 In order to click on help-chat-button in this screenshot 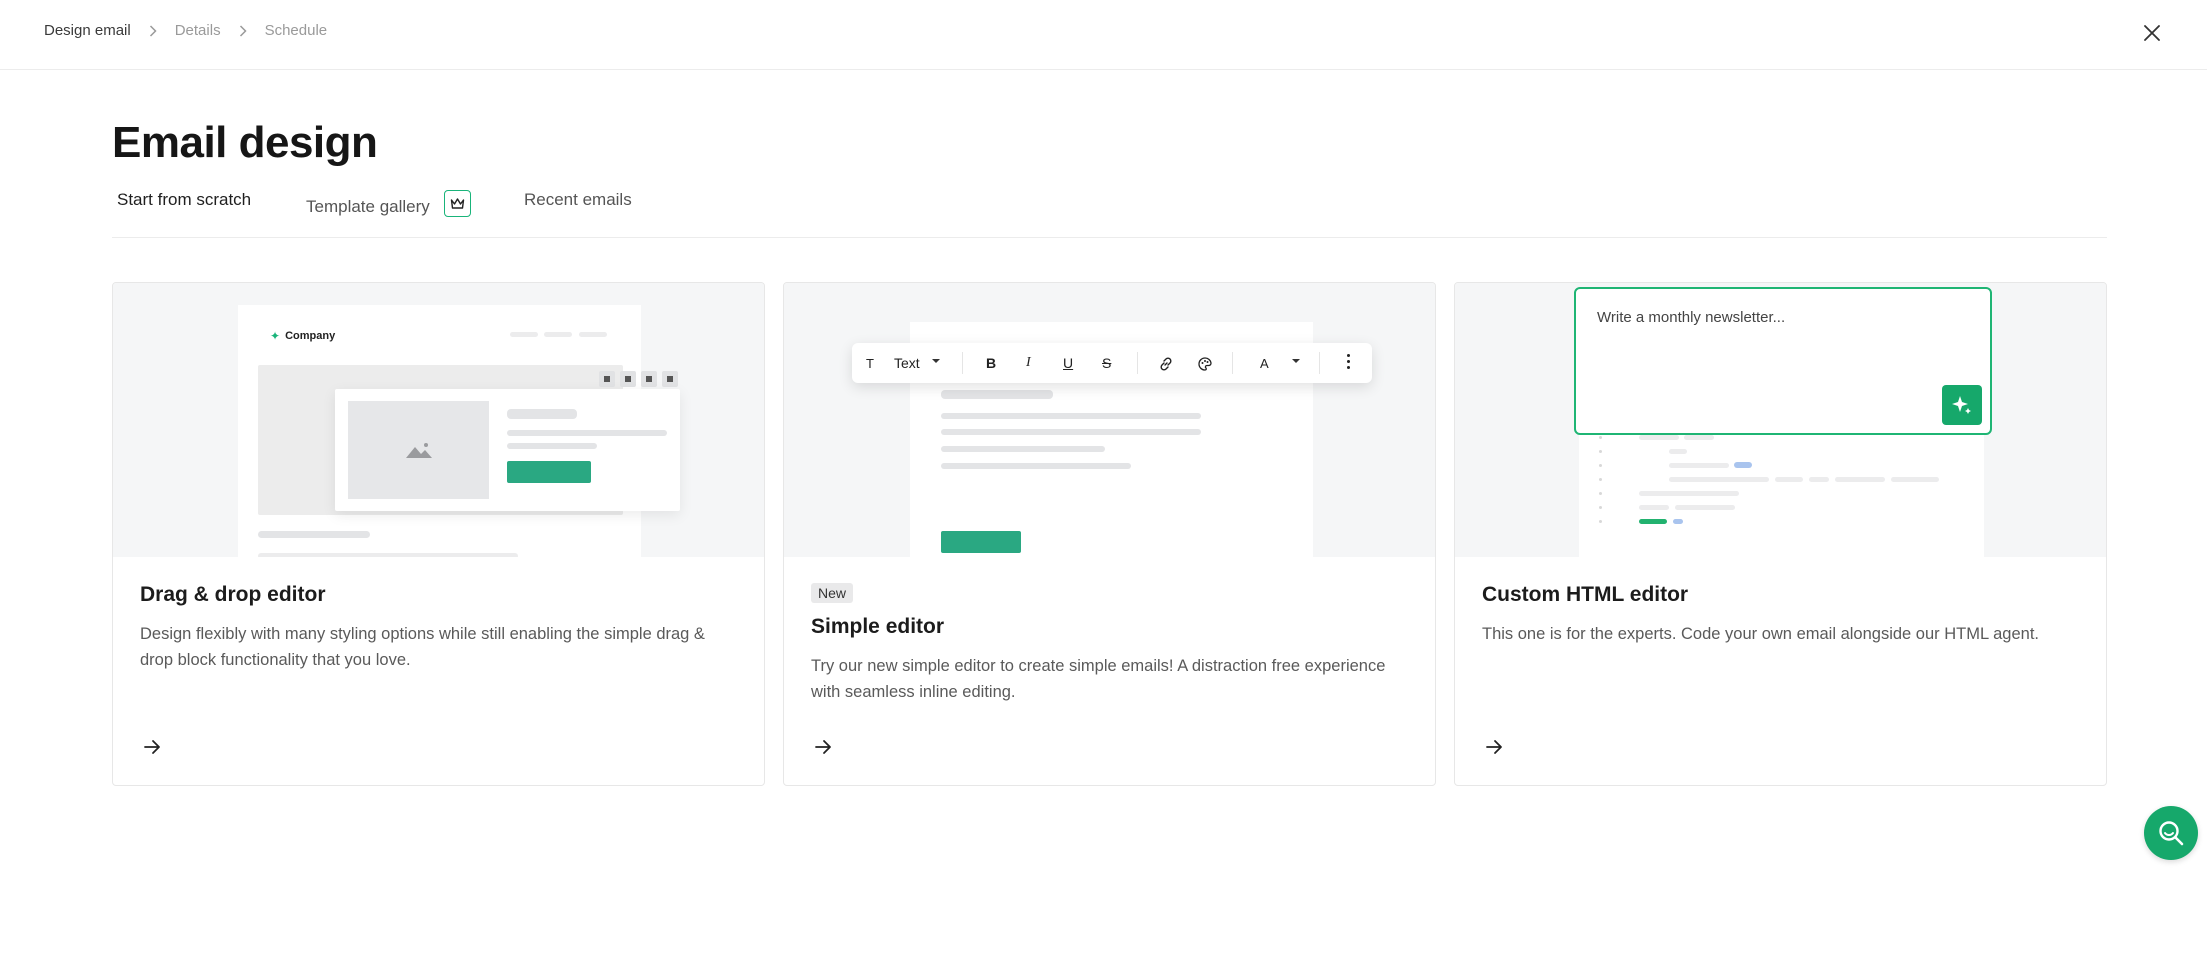, I will do `click(2171, 833)`.